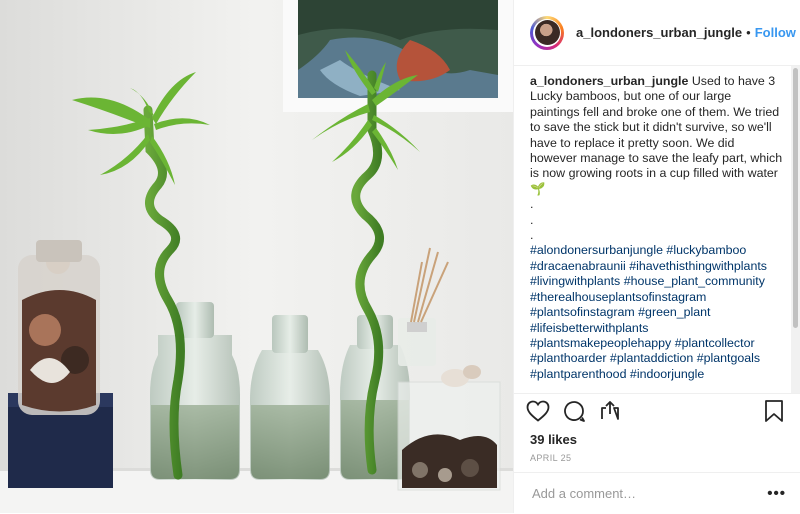 The width and height of the screenshot is (800, 514). What do you see at coordinates (582, 312) in the screenshot?
I see `hashtag-link: #plantsofinstagram` at bounding box center [582, 312].